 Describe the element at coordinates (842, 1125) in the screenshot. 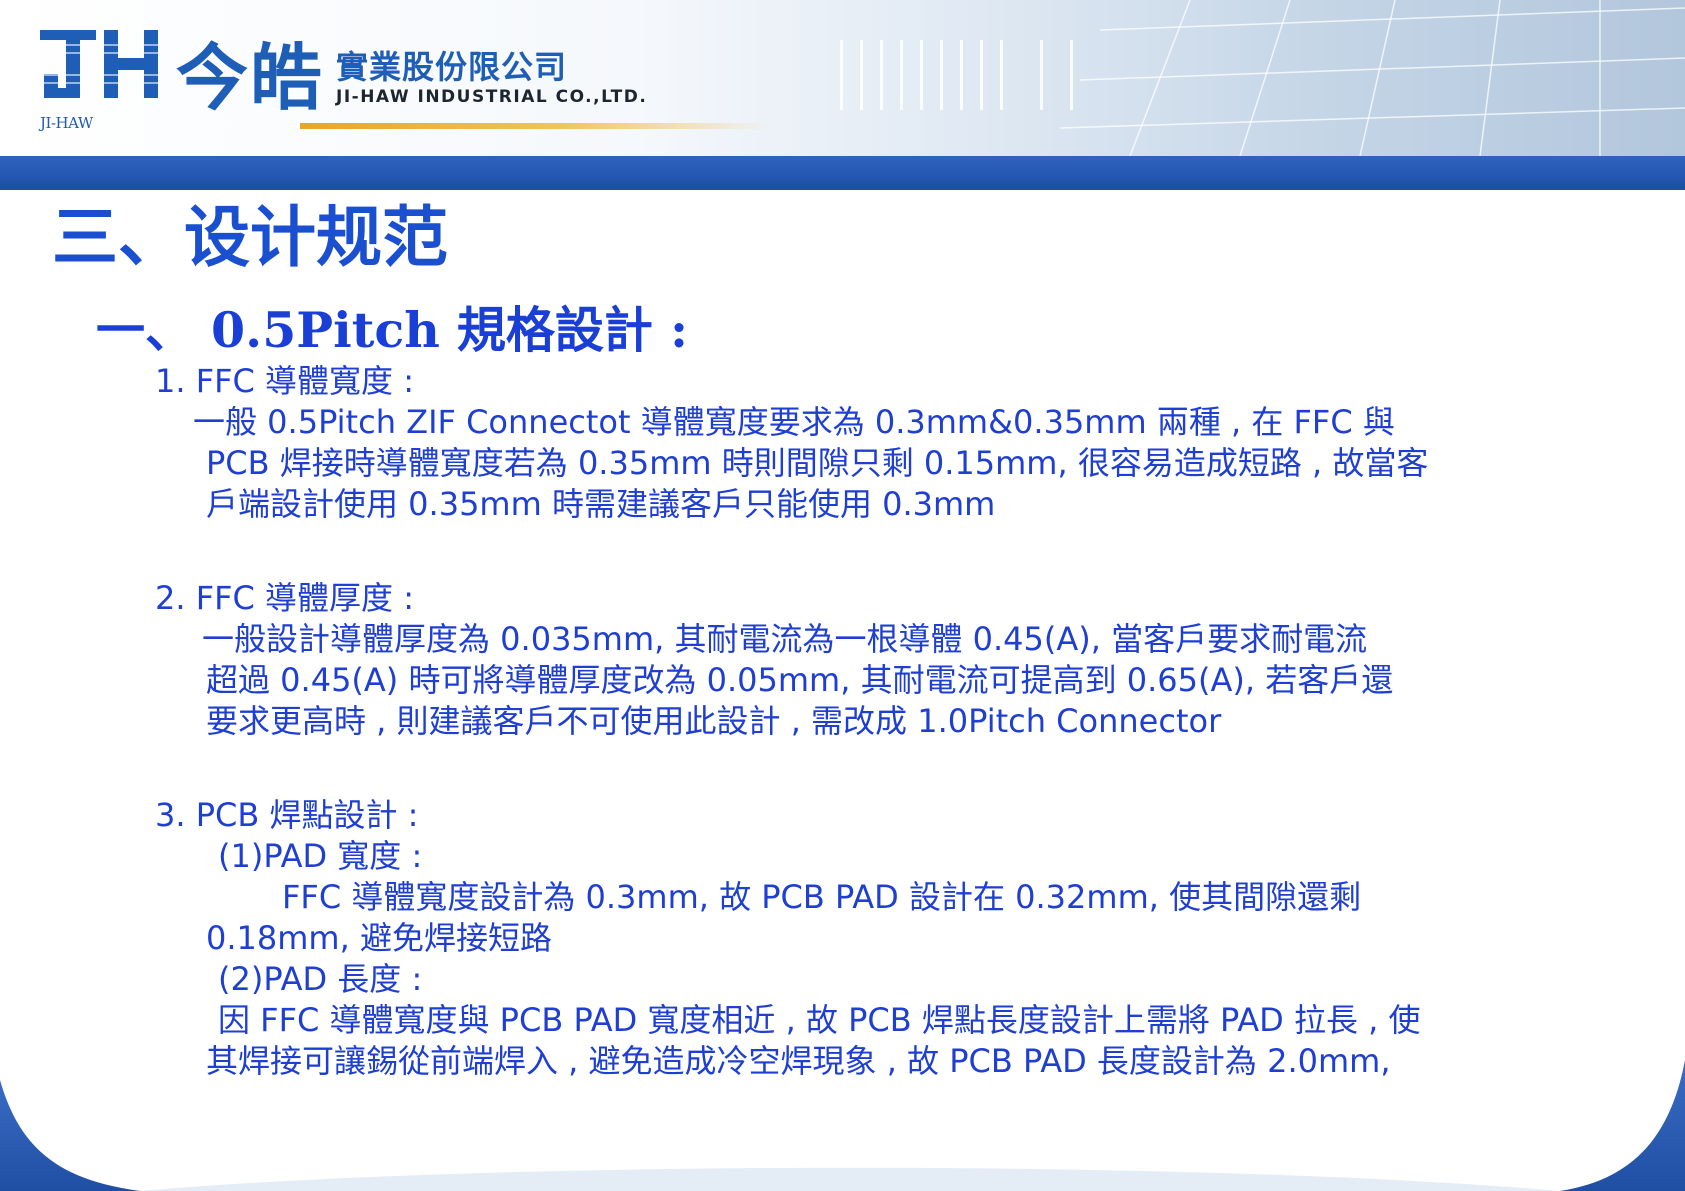

I see `footer-curve-decoration` at that location.